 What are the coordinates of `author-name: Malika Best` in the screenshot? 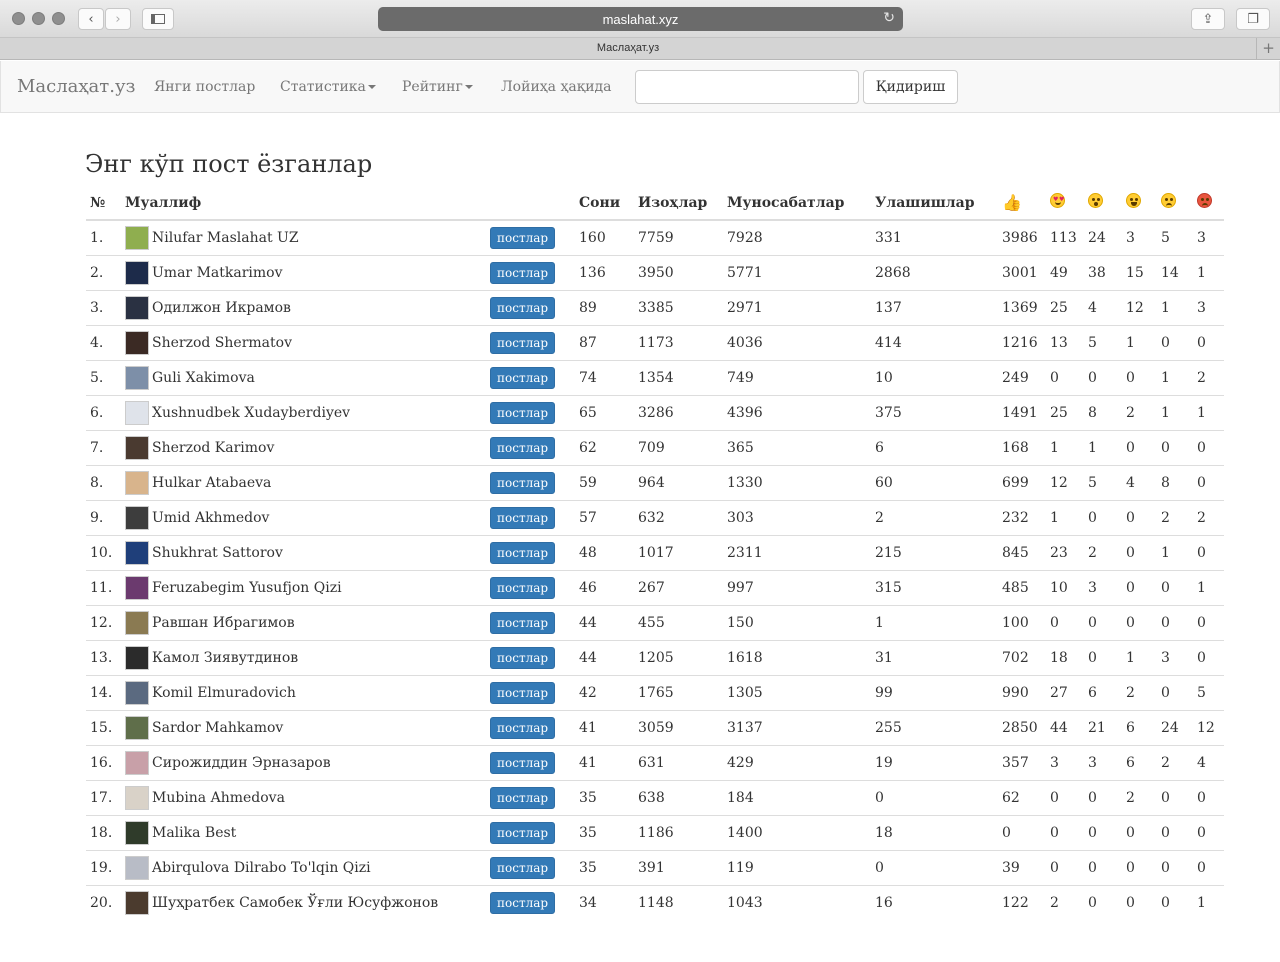 It's located at (194, 833).